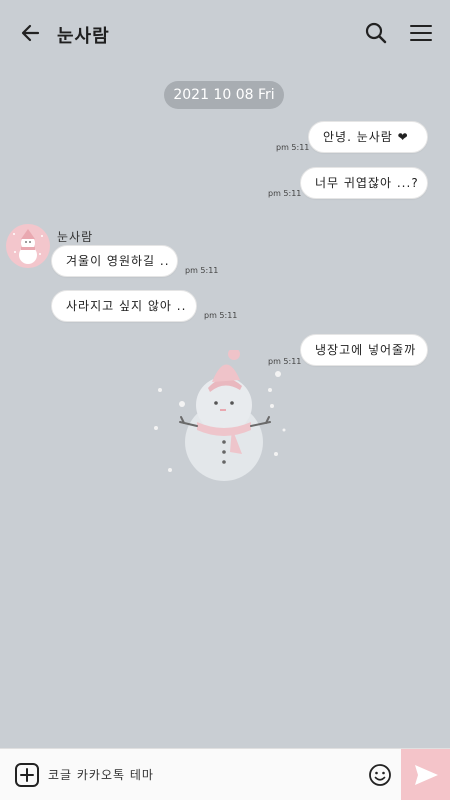 This screenshot has width=450, height=800. I want to click on search-icon, so click(376, 33).